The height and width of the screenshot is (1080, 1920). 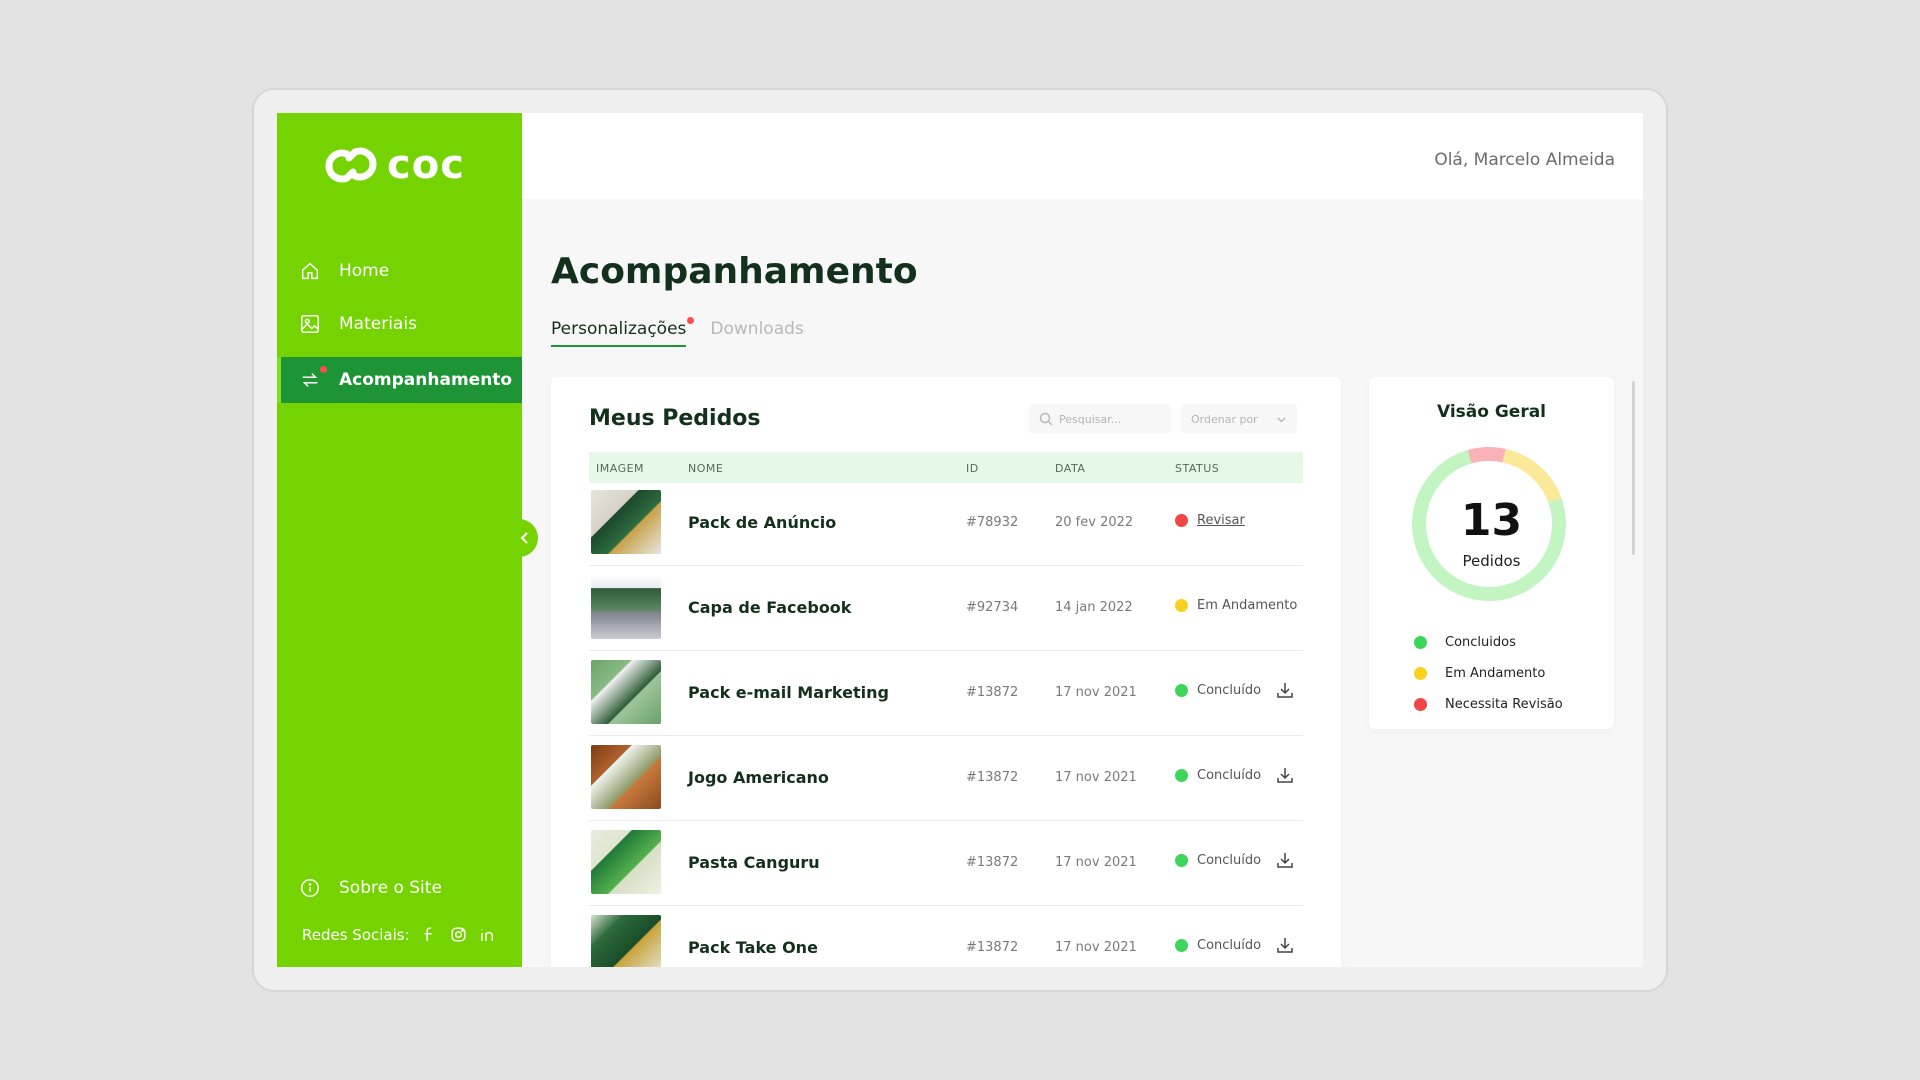 I want to click on tab-personalizacoes: Personalizações, so click(x=623, y=332).